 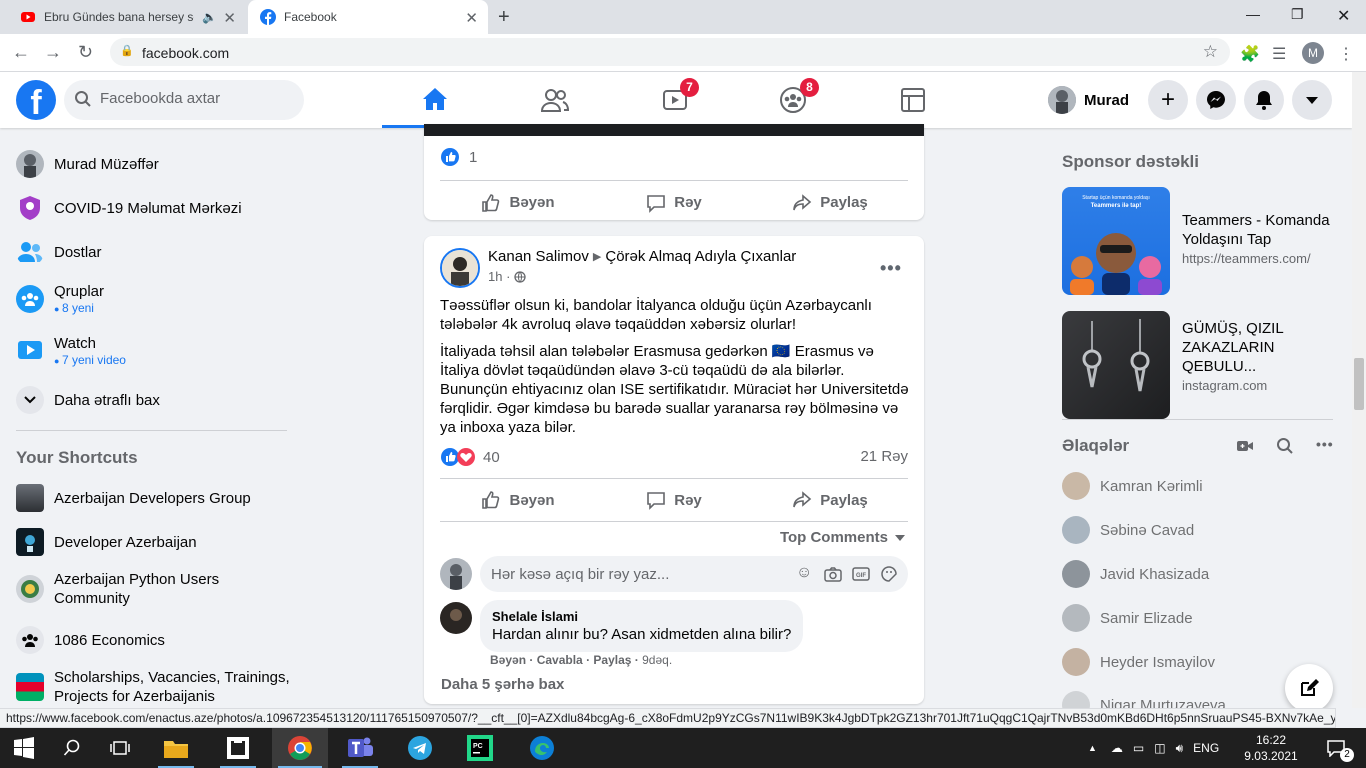 I want to click on taskbar-file-explorer, so click(x=176, y=748).